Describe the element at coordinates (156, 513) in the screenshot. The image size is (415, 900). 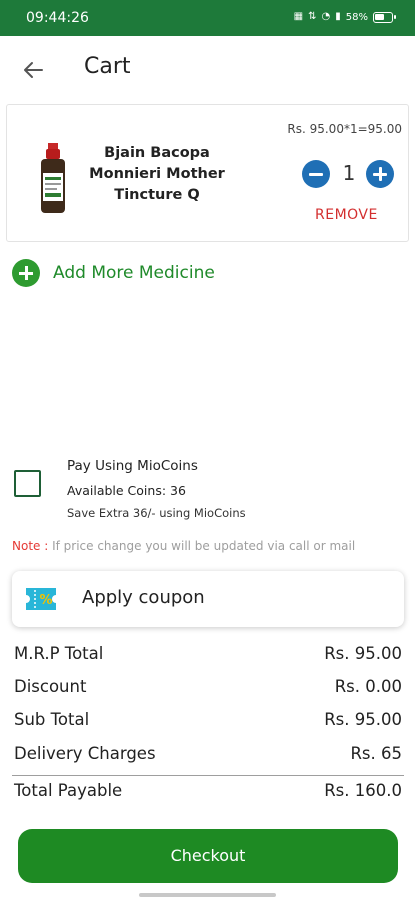
I see `miocoins-save-text: Save Extra 36/- using MioCoins` at that location.